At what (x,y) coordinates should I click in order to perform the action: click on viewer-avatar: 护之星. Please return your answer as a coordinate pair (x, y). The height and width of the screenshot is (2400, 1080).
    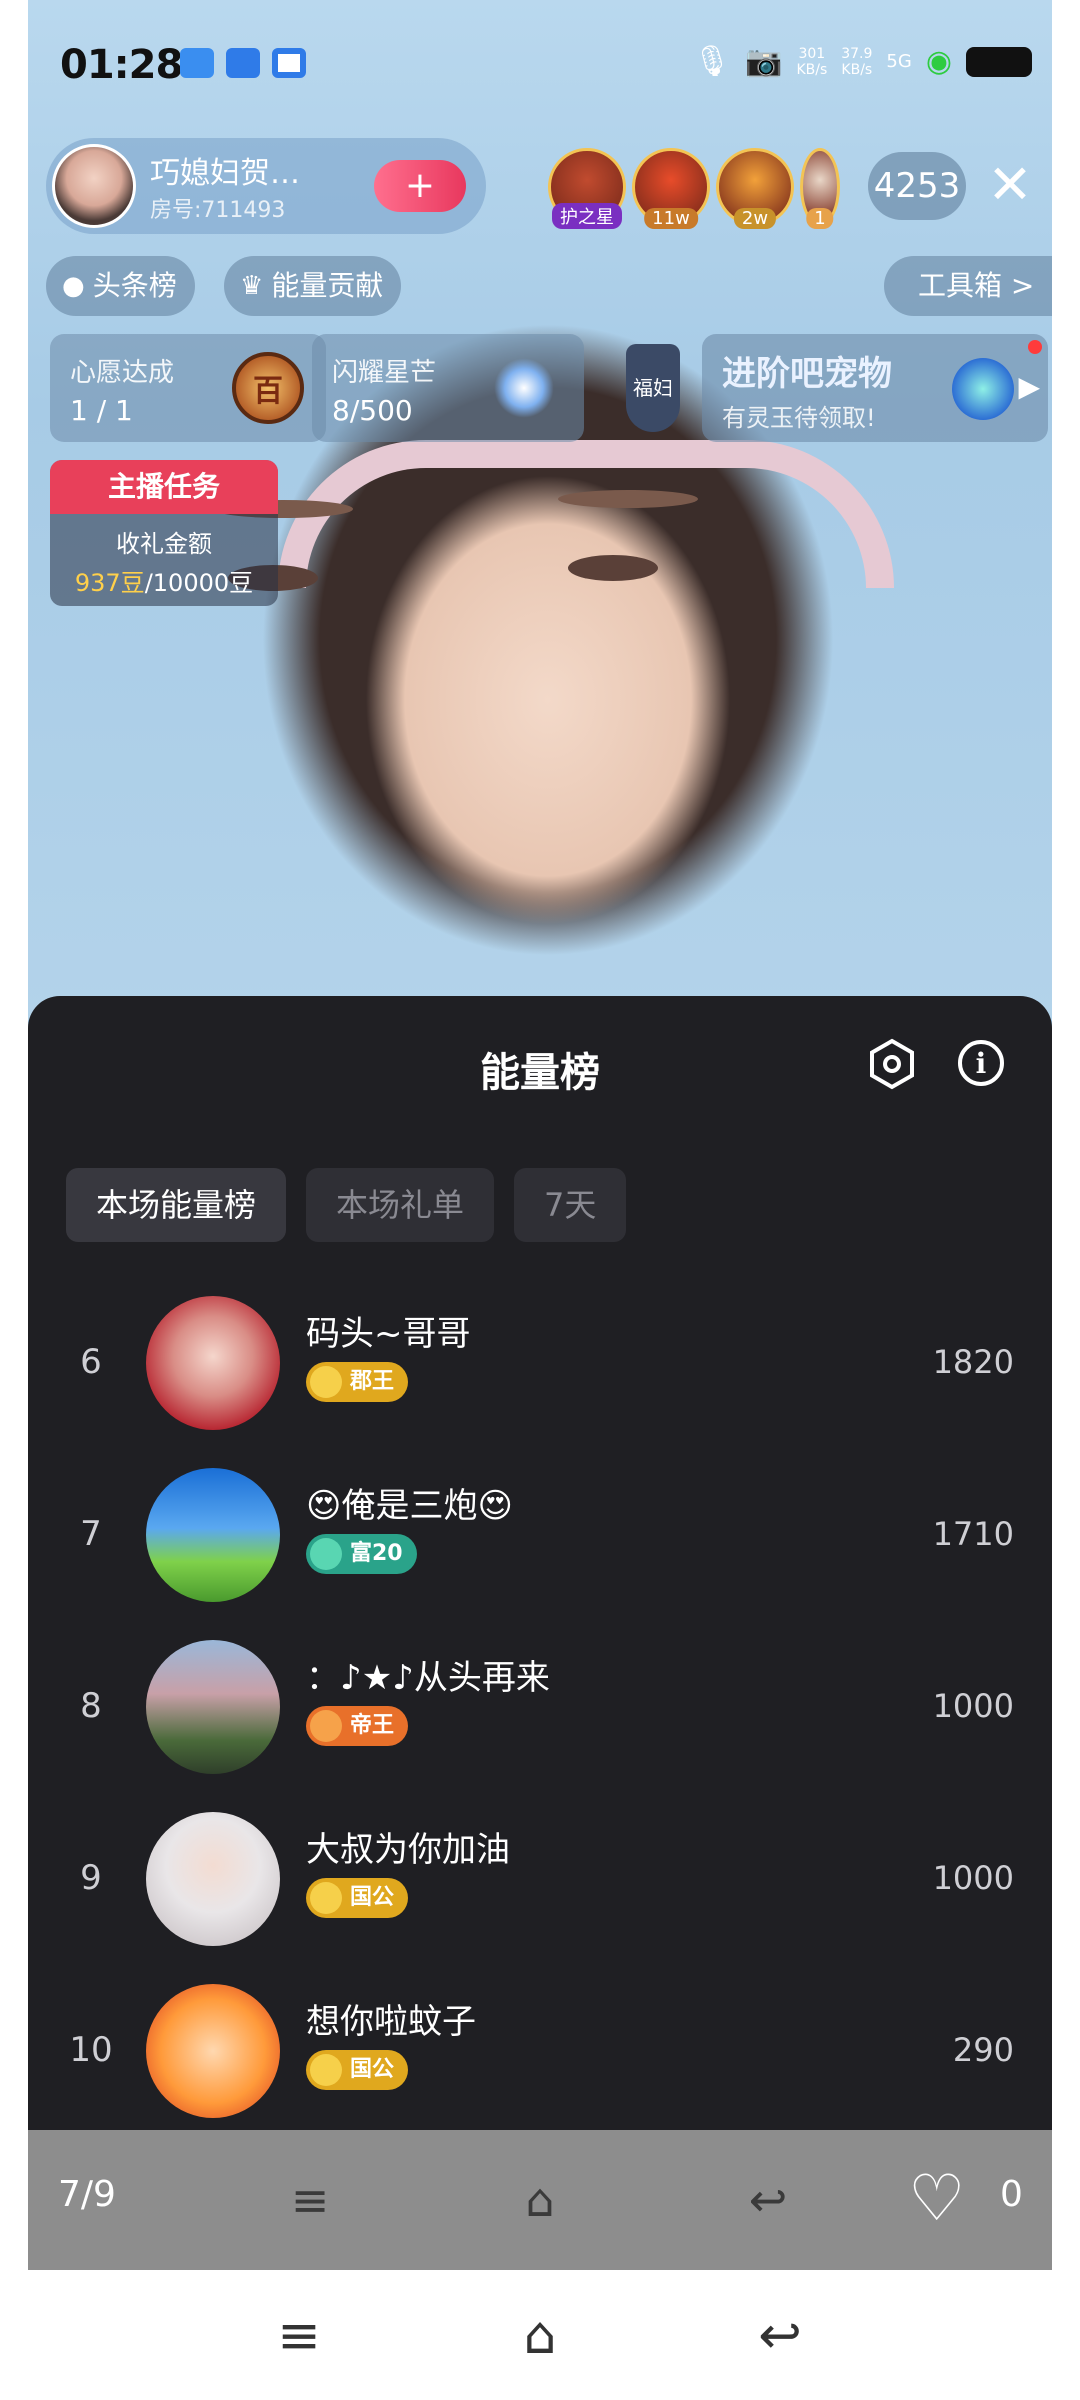
    Looking at the image, I should click on (587, 188).